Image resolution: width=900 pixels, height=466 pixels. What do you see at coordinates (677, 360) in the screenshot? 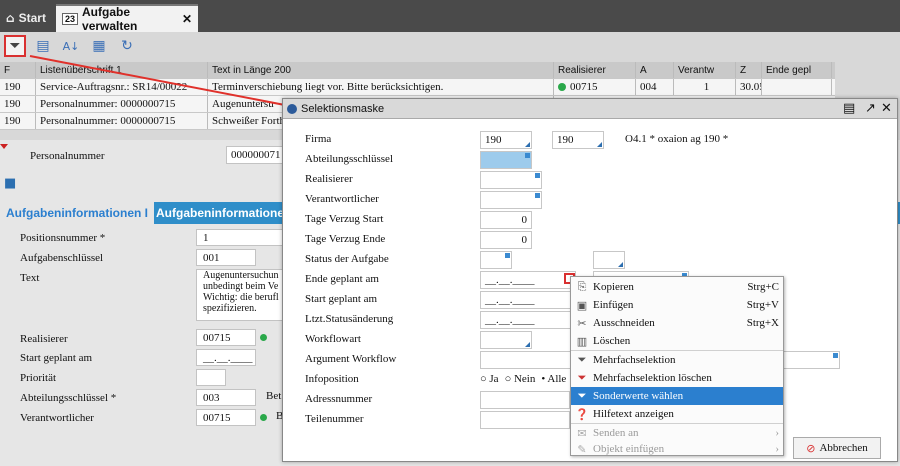
I see `menu-item-mehrfachselektion: ⏷ Mehrfachselektion` at bounding box center [677, 360].